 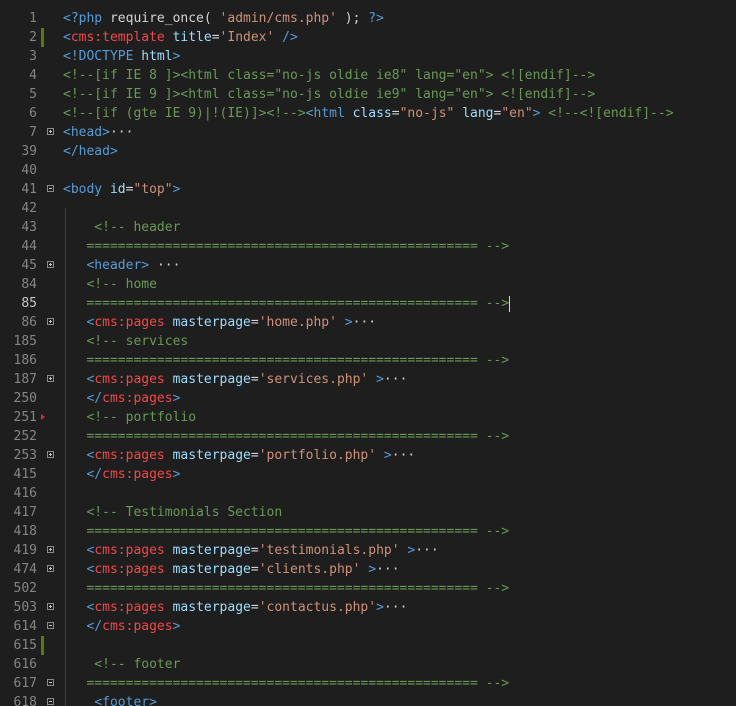 What do you see at coordinates (368, 284) in the screenshot?
I see `code-line: 84 <!-- home` at bounding box center [368, 284].